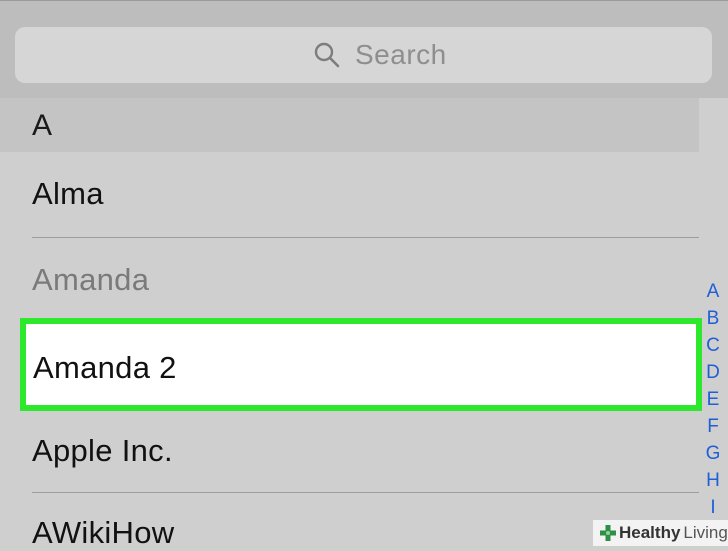 The height and width of the screenshot is (551, 728). Describe the element at coordinates (713, 507) in the screenshot. I see `index-letter-i: I` at that location.